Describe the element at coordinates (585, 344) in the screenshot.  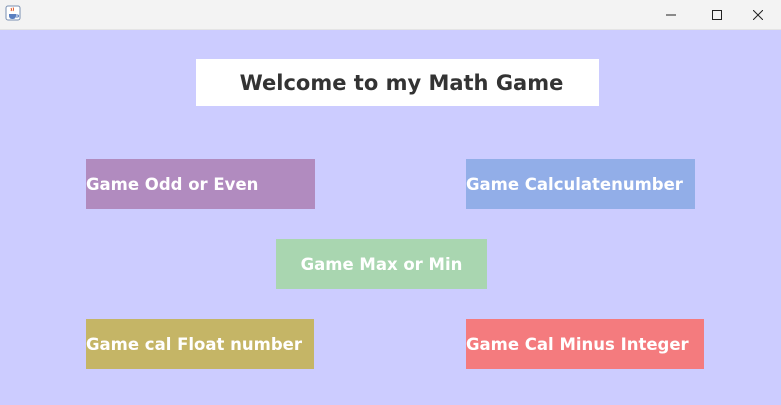
I see `game-minus-integer-button: Game Cal Minus Integer` at that location.